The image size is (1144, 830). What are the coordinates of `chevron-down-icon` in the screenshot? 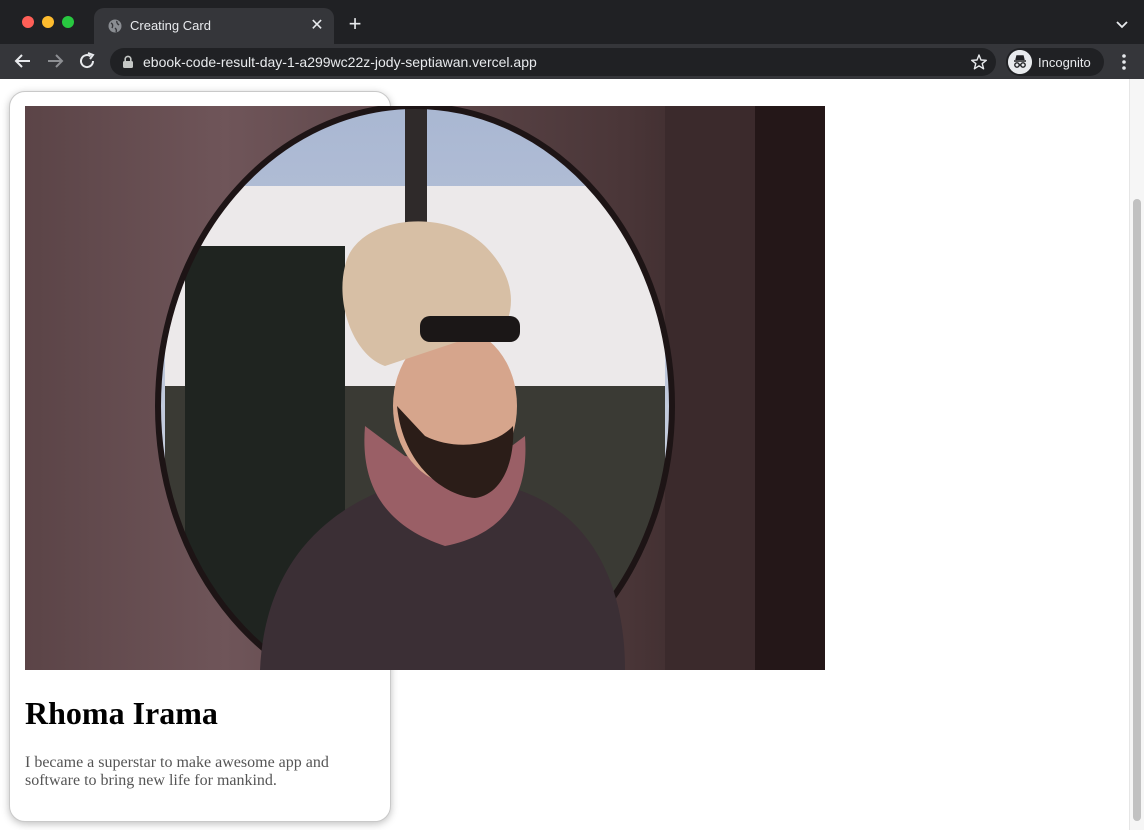 It's located at (1122, 24).